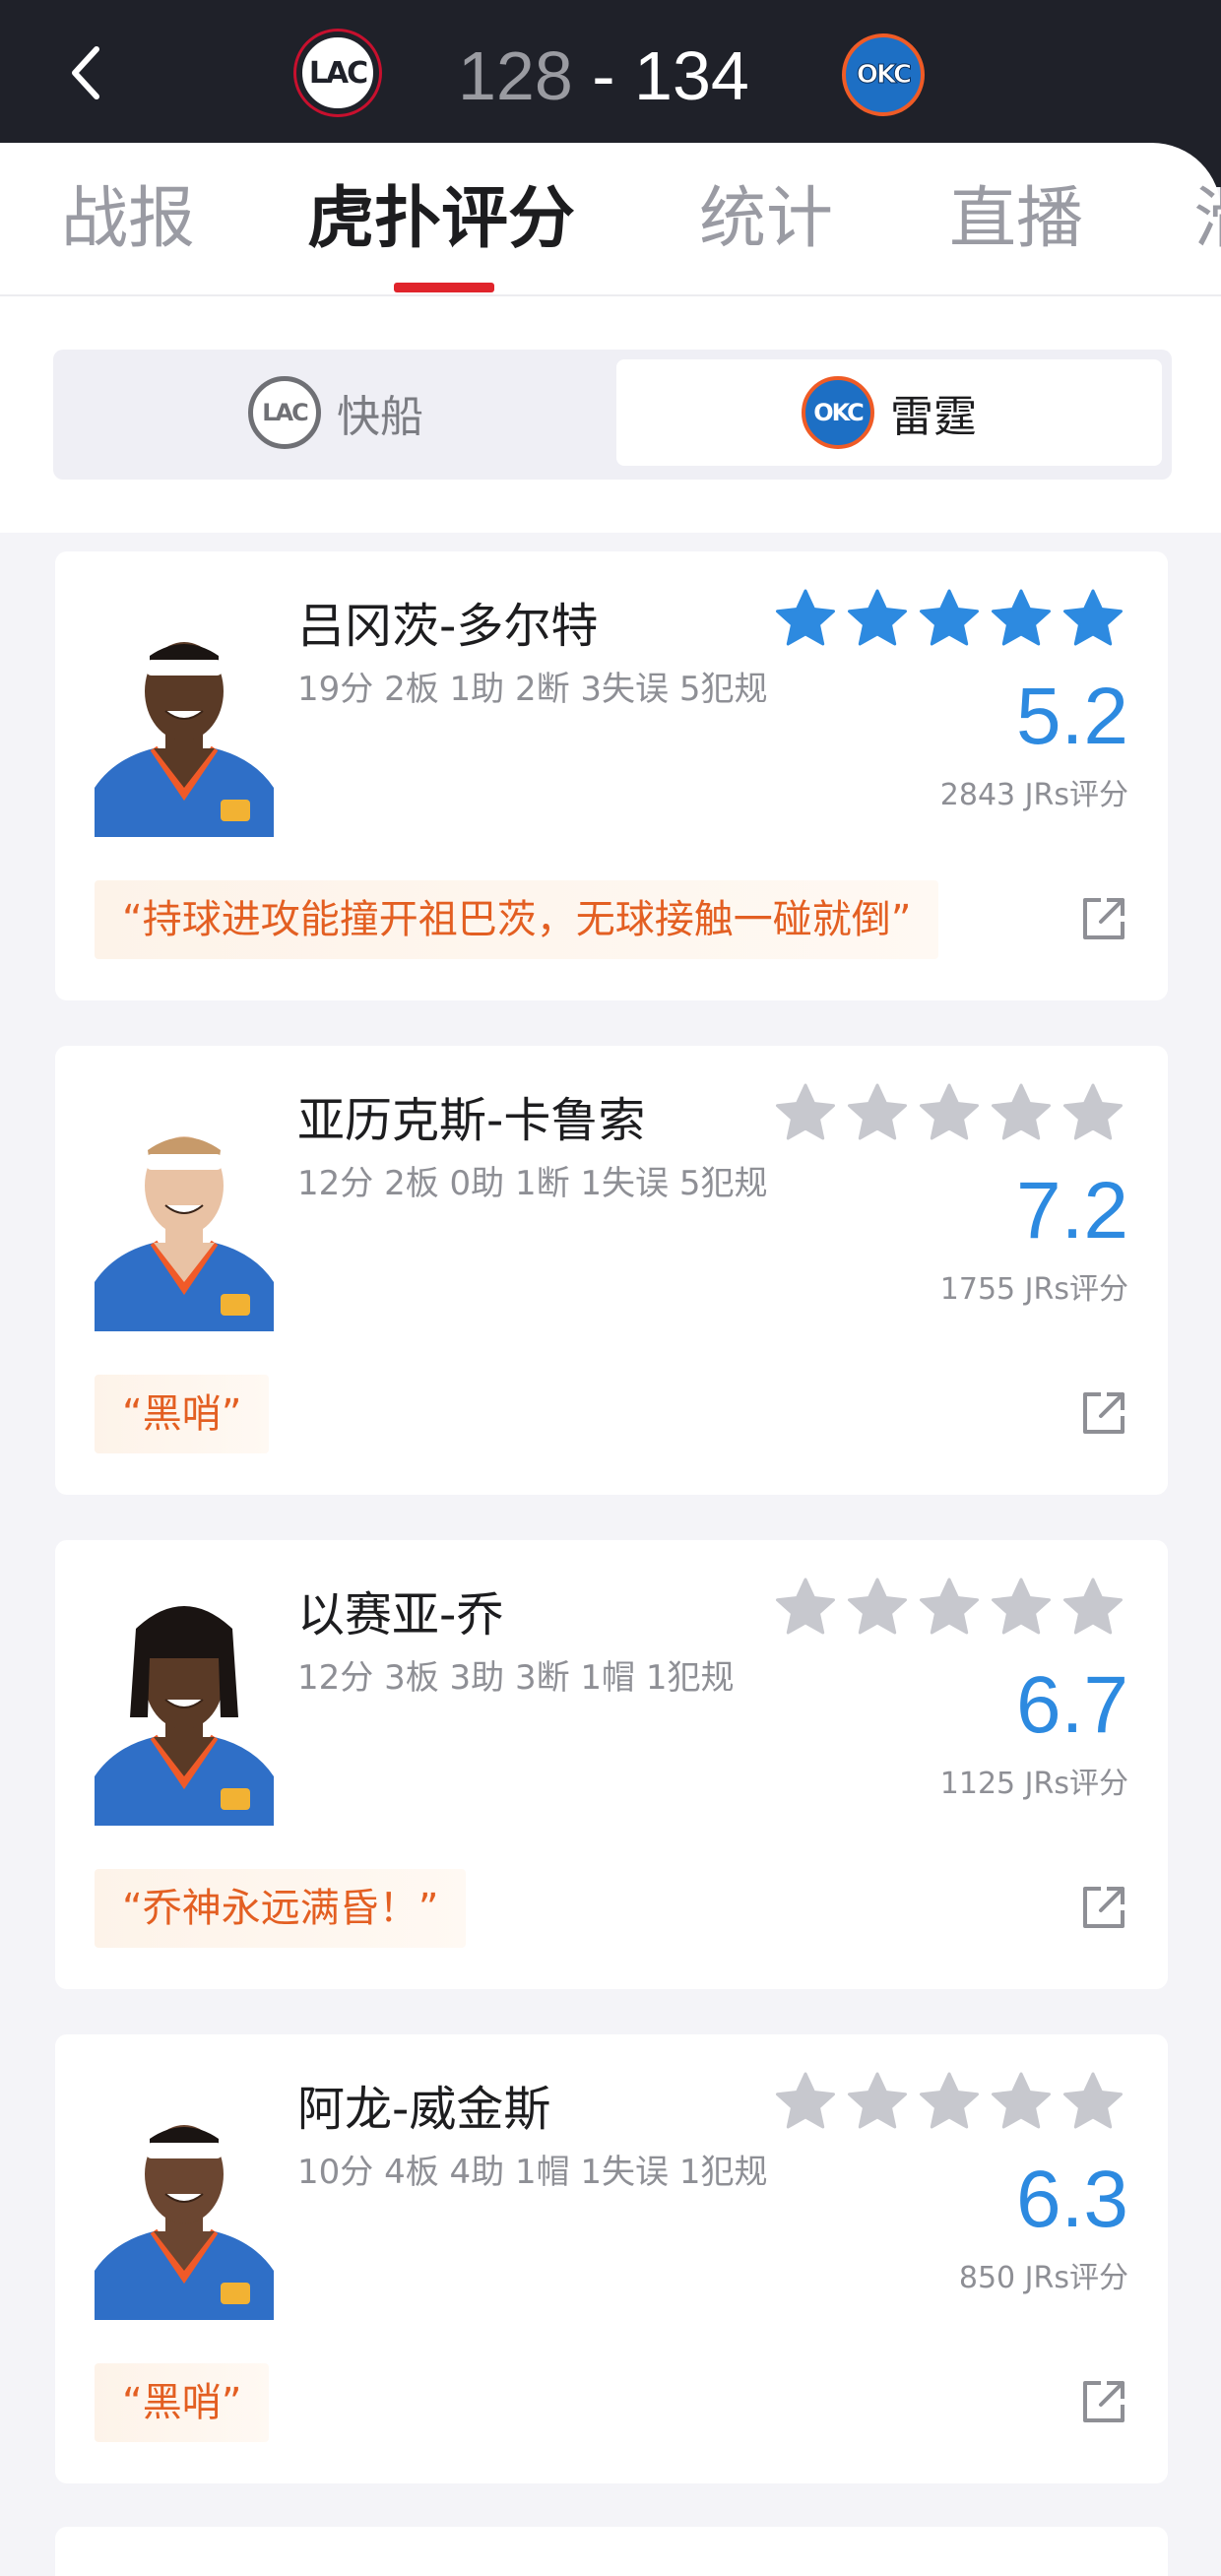 This screenshot has height=2576, width=1221. Describe the element at coordinates (838, 412) in the screenshot. I see `thunder-logo-icon: OKC` at that location.